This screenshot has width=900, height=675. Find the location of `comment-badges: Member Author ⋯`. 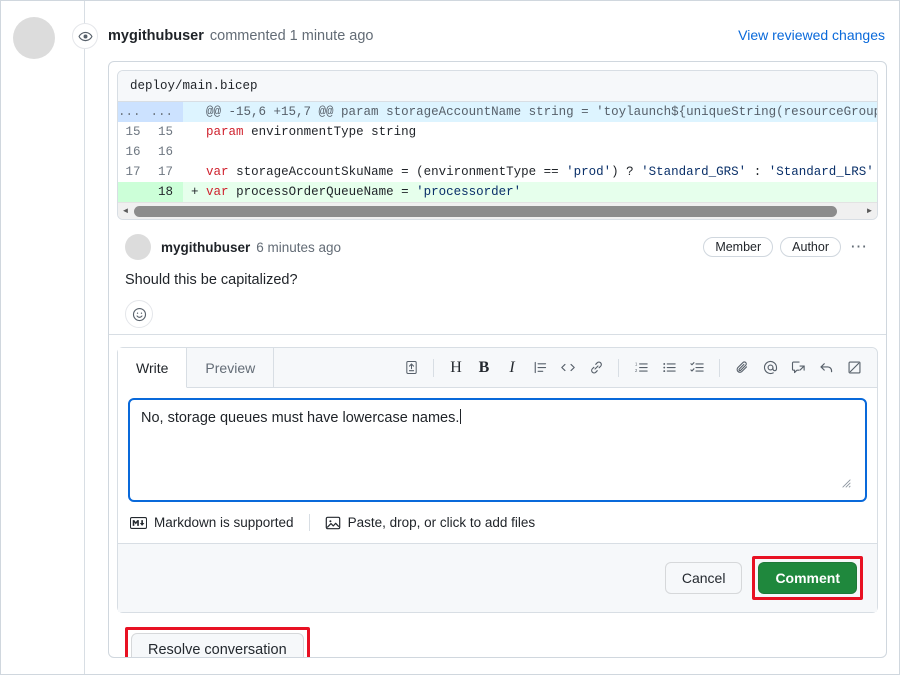

comment-badges: Member Author ⋯ is located at coordinates (786, 247).